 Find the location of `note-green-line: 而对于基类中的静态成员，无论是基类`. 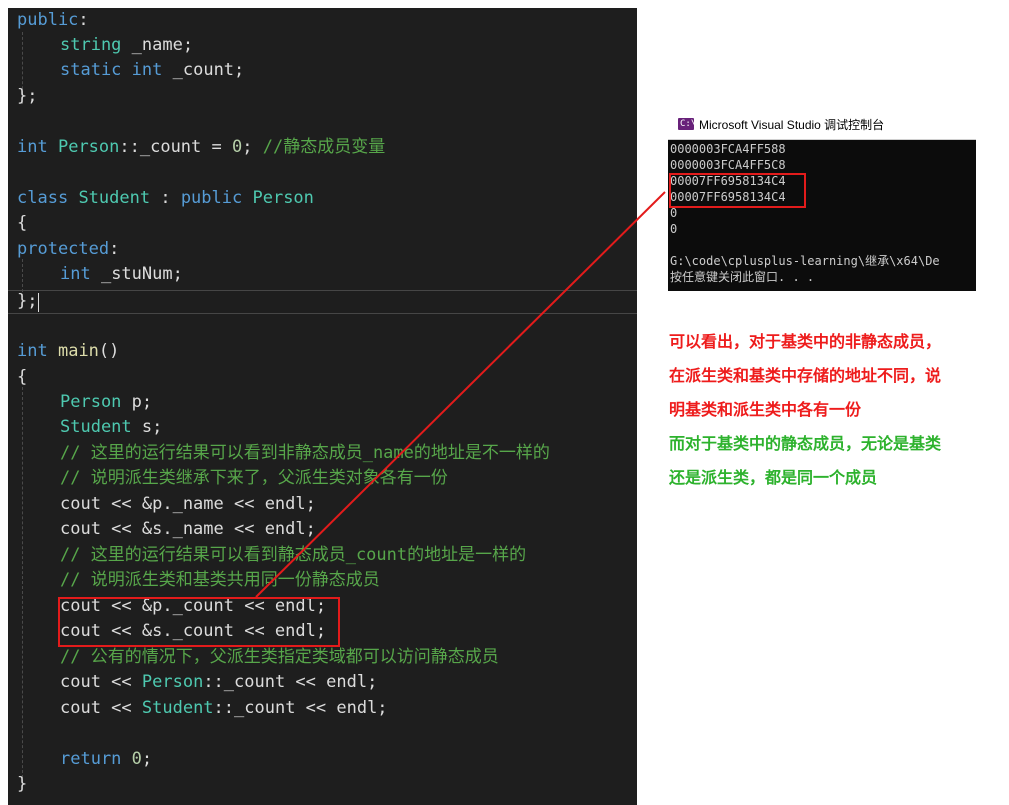

note-green-line: 而对于基类中的静态成员，无论是基类 is located at coordinates (805, 443).